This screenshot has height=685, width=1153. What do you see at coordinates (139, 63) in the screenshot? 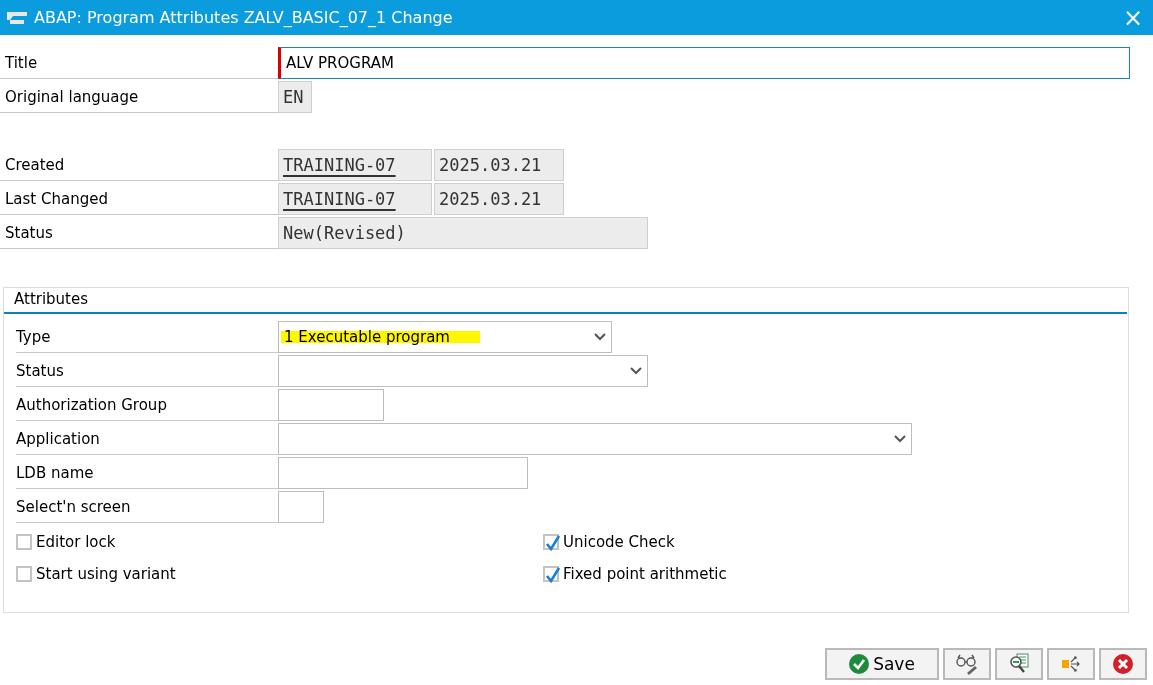
I see `field-label: Title` at bounding box center [139, 63].